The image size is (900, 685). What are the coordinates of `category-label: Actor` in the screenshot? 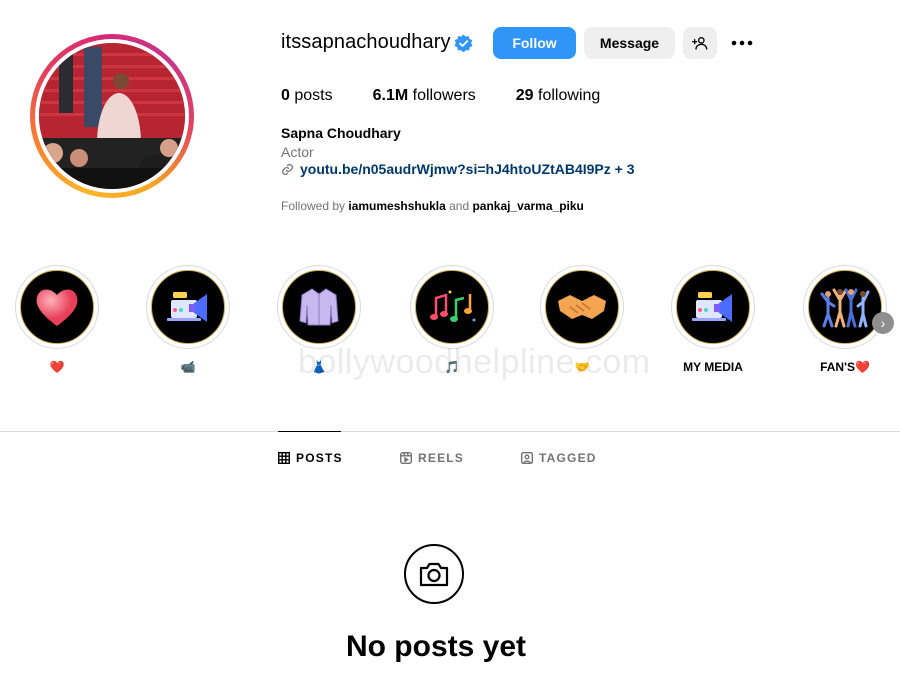 It's located at (297, 152).